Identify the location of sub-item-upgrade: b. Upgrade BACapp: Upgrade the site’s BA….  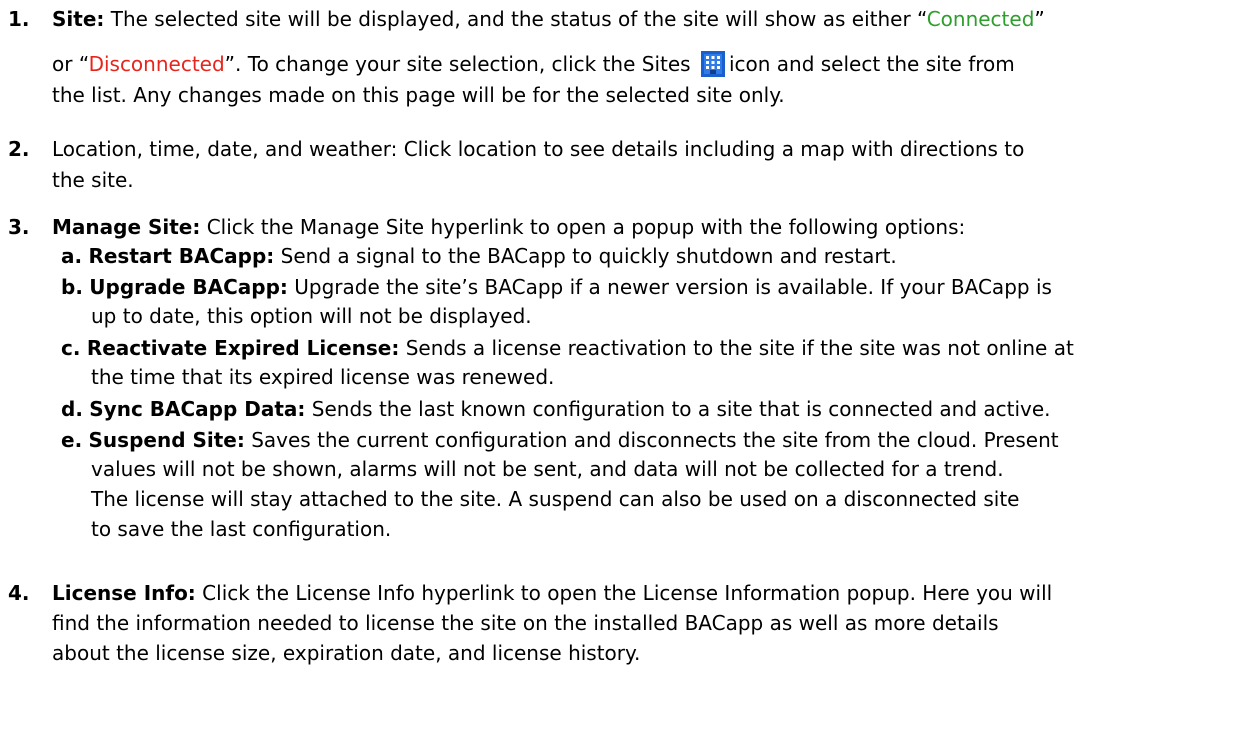
(556, 287).